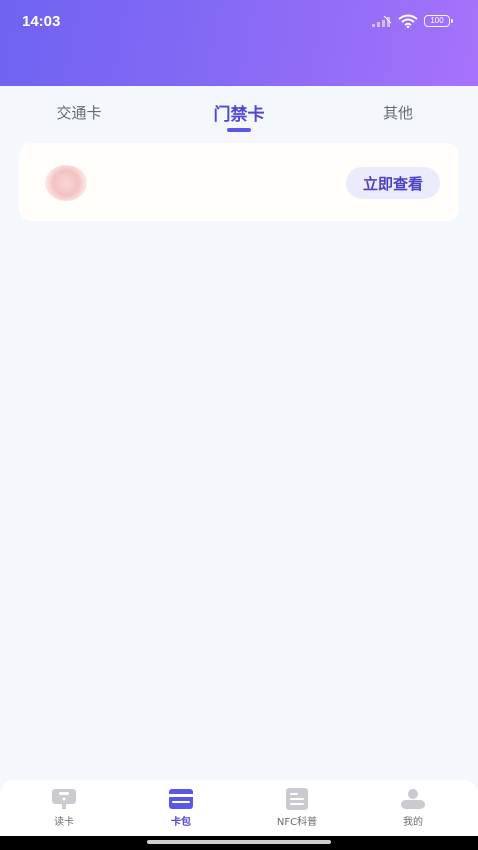 Image resolution: width=478 pixels, height=850 pixels. Describe the element at coordinates (382, 21) in the screenshot. I see `signal-icon` at that location.